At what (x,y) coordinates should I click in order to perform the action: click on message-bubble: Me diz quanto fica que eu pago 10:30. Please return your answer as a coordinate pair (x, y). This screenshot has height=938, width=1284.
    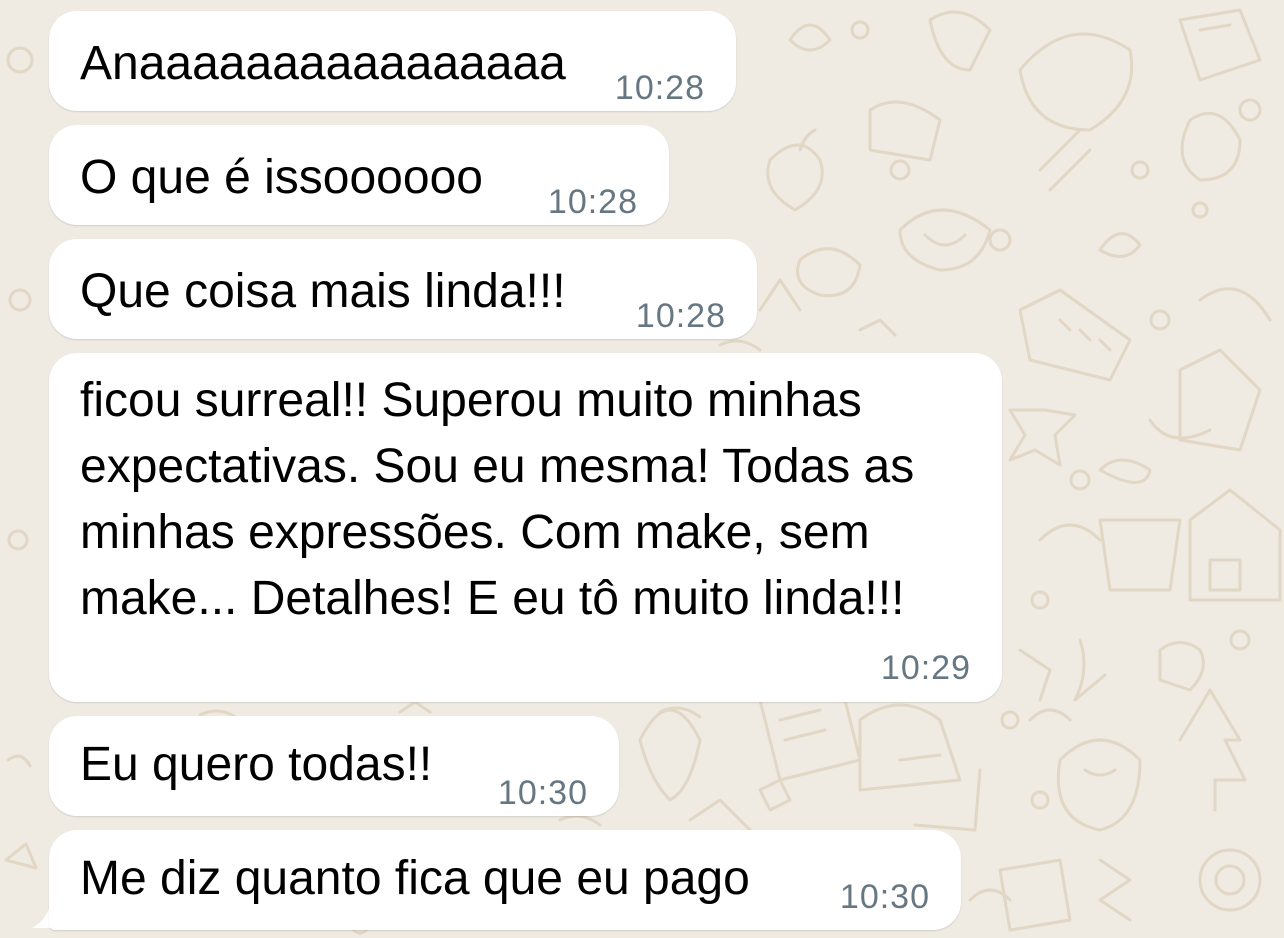
    Looking at the image, I should click on (505, 880).